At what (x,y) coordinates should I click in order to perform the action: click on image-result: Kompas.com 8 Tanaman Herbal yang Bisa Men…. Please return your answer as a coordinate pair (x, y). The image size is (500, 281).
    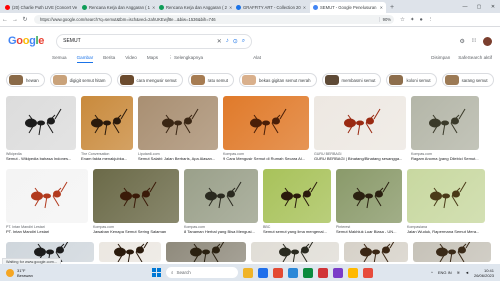
    Looking at the image, I should click on (221, 201).